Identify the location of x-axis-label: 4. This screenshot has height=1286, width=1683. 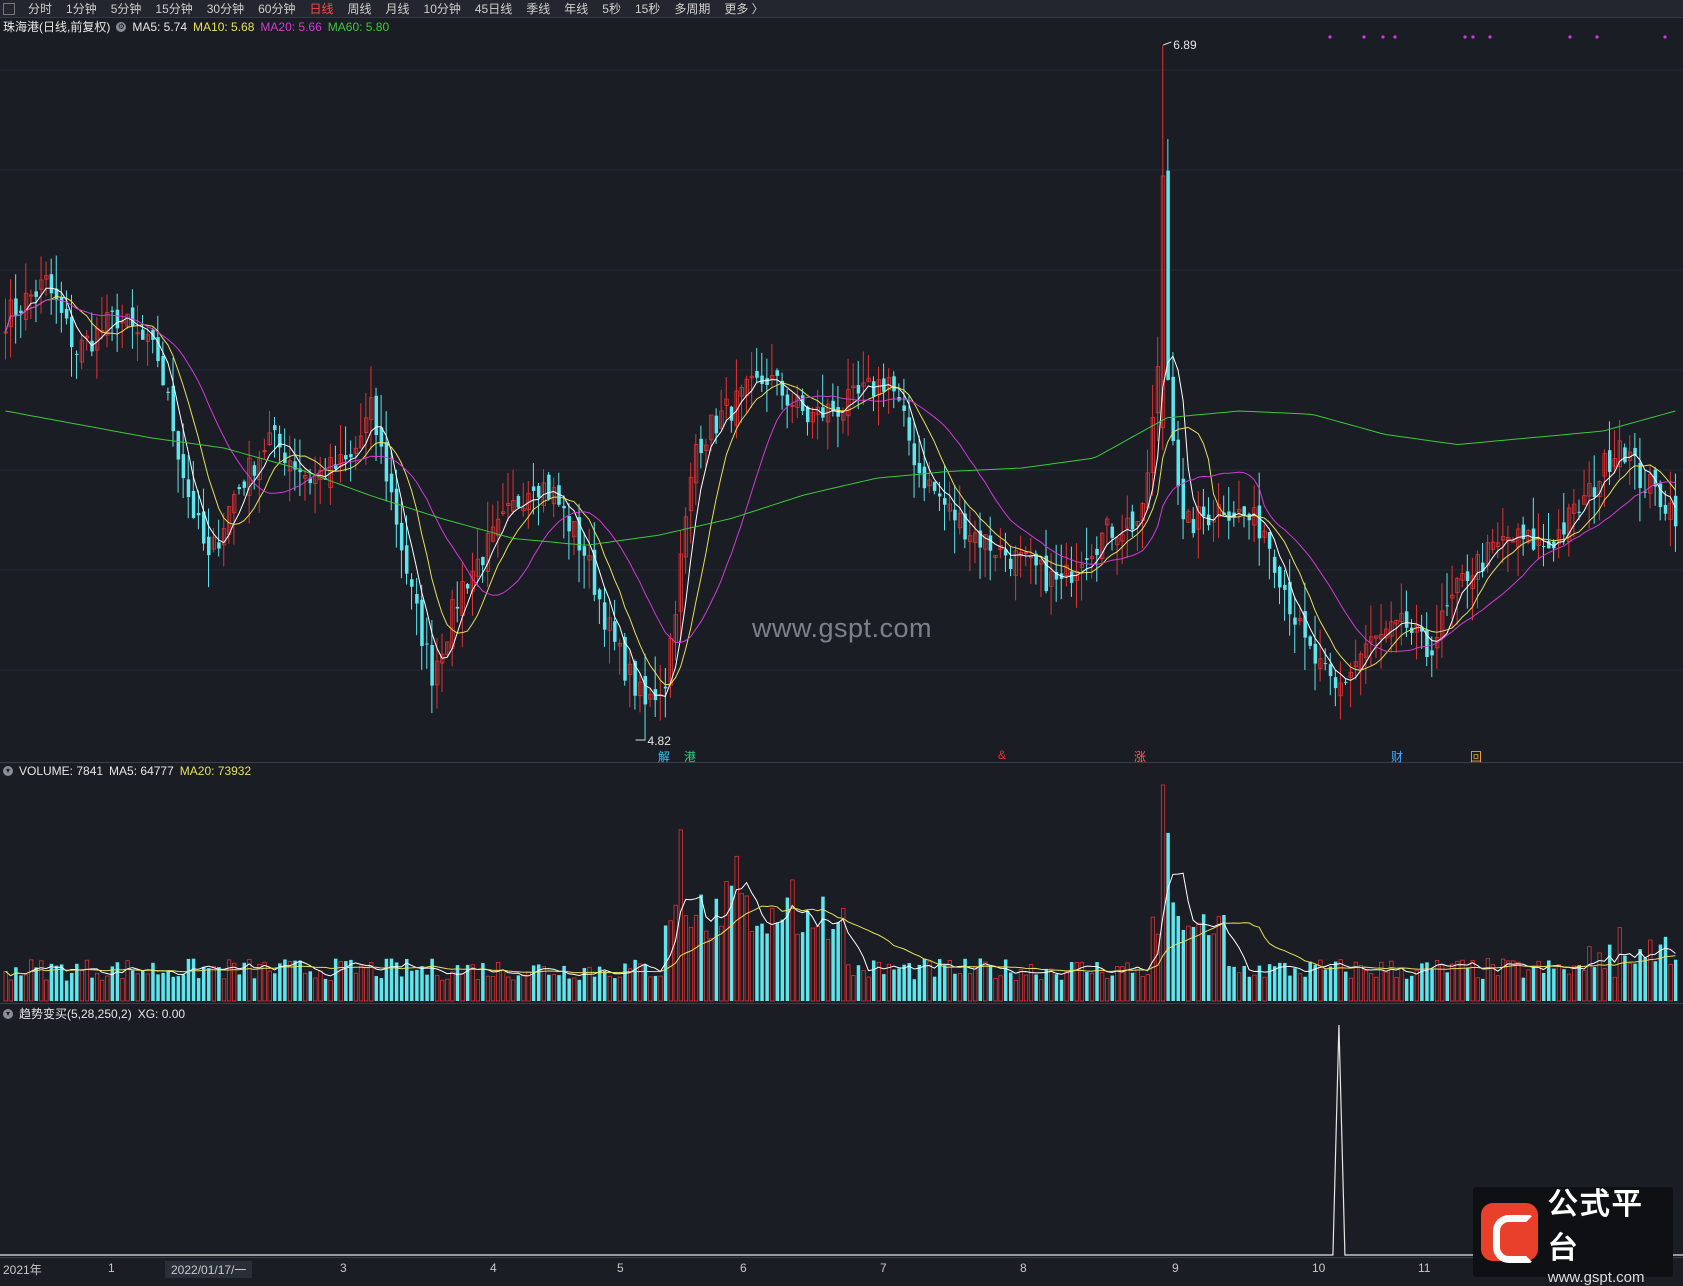
(493, 1268).